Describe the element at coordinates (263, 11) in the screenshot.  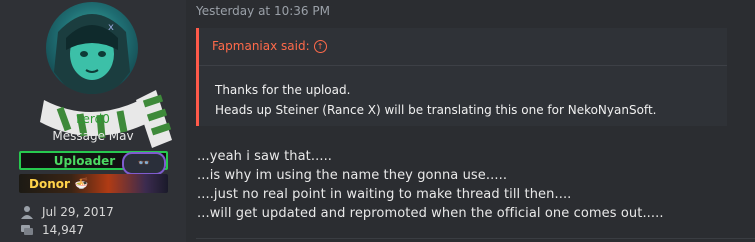
I see `post-timestamp: Yesterday at 10:36 PM` at that location.